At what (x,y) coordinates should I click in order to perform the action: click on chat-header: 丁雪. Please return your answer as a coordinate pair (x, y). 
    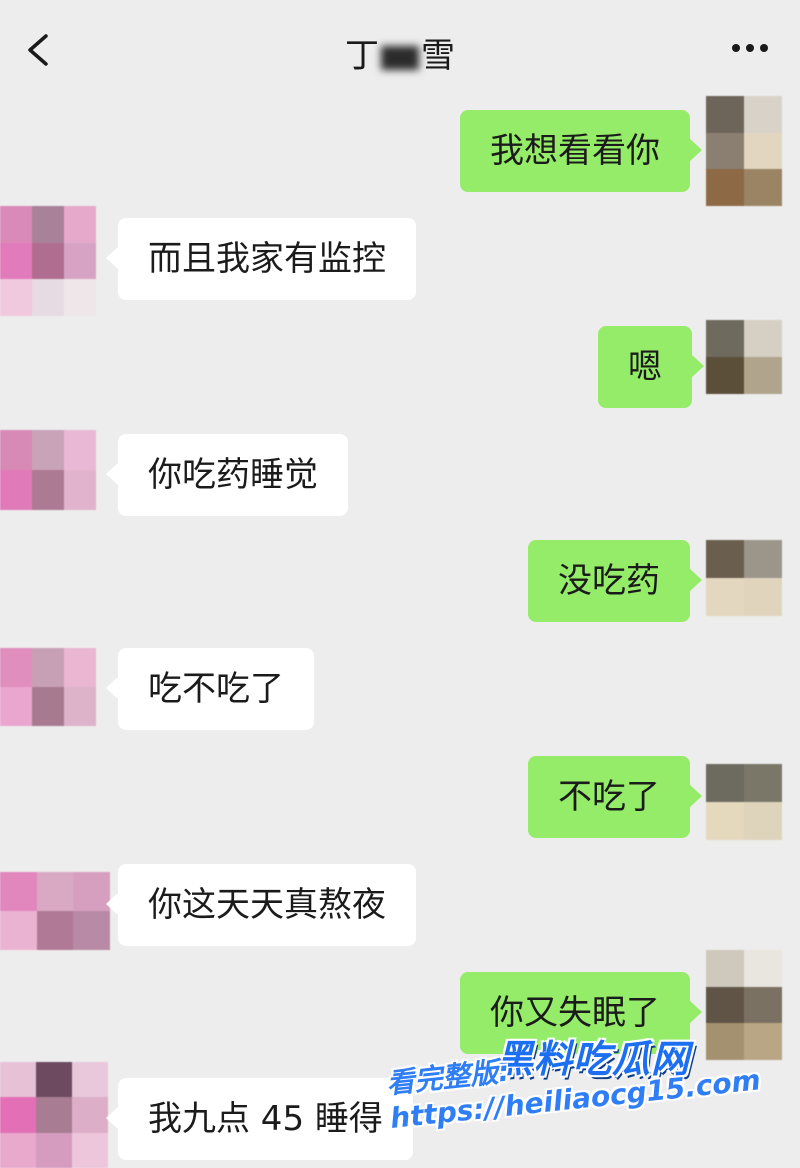
    Looking at the image, I should click on (400, 50).